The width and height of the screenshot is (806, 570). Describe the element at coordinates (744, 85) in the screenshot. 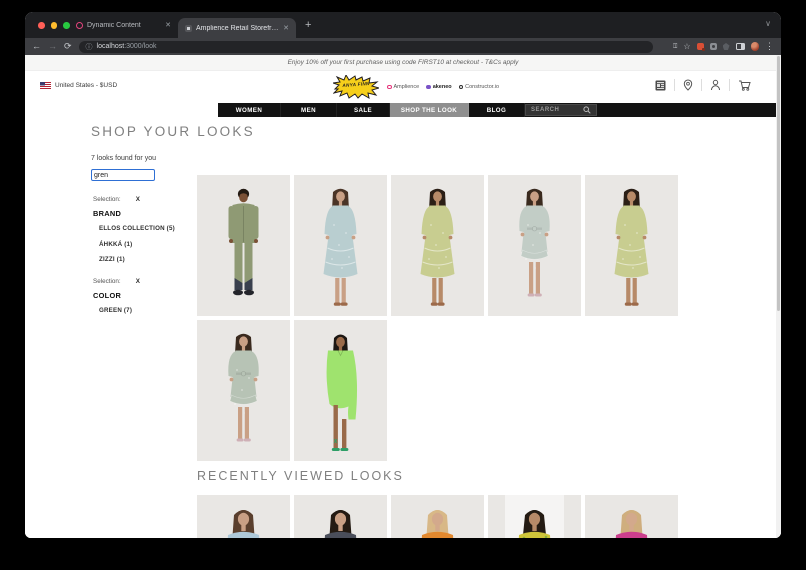

I see `cart-icon` at that location.